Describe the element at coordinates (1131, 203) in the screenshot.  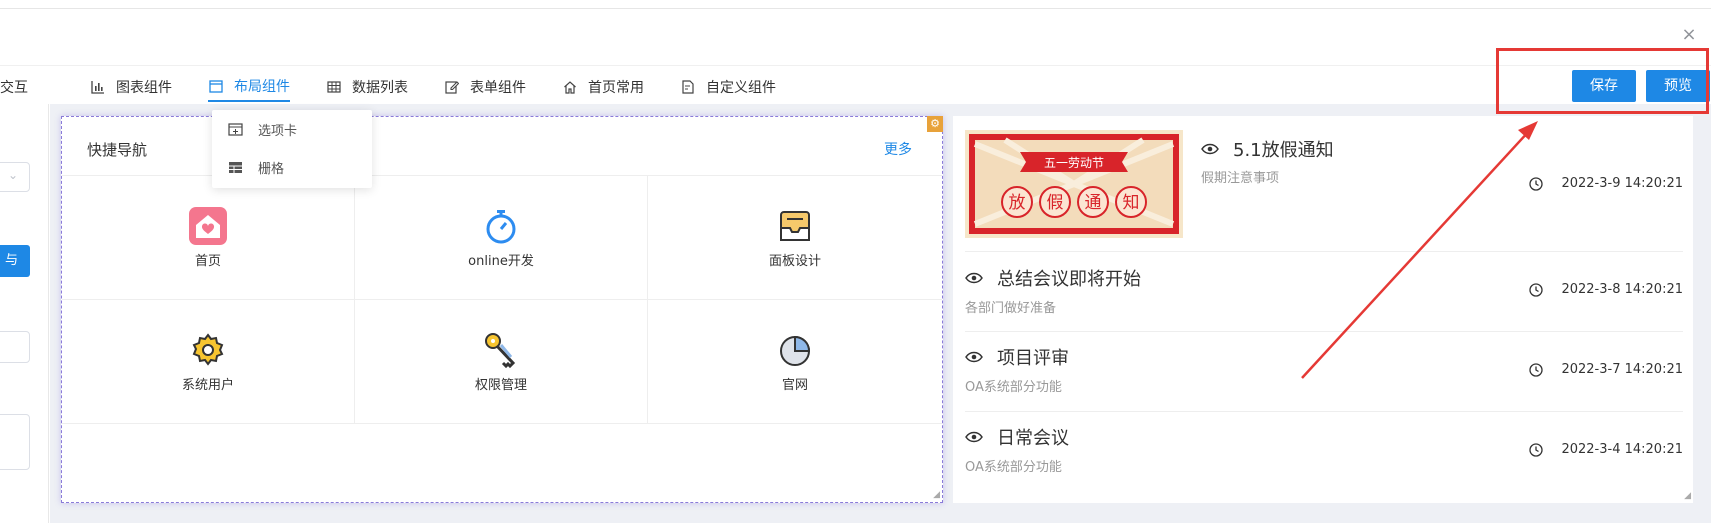
I see `banner-char: 知` at that location.